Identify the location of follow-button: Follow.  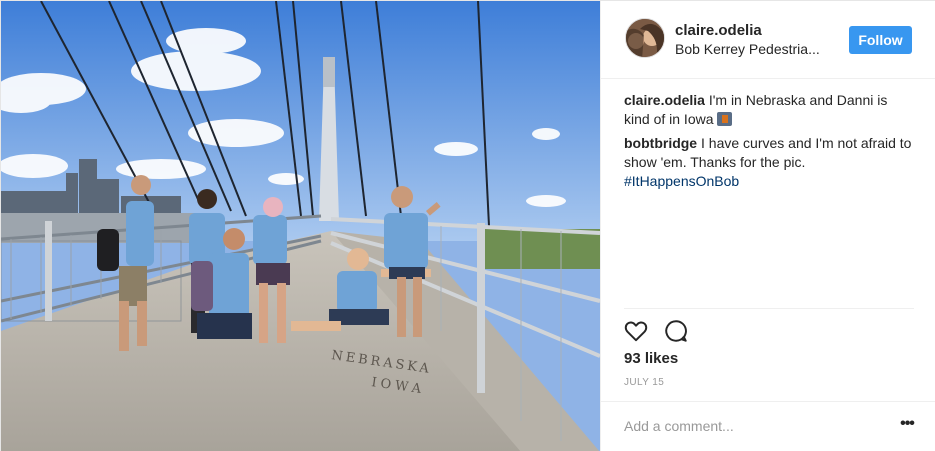
(880, 40).